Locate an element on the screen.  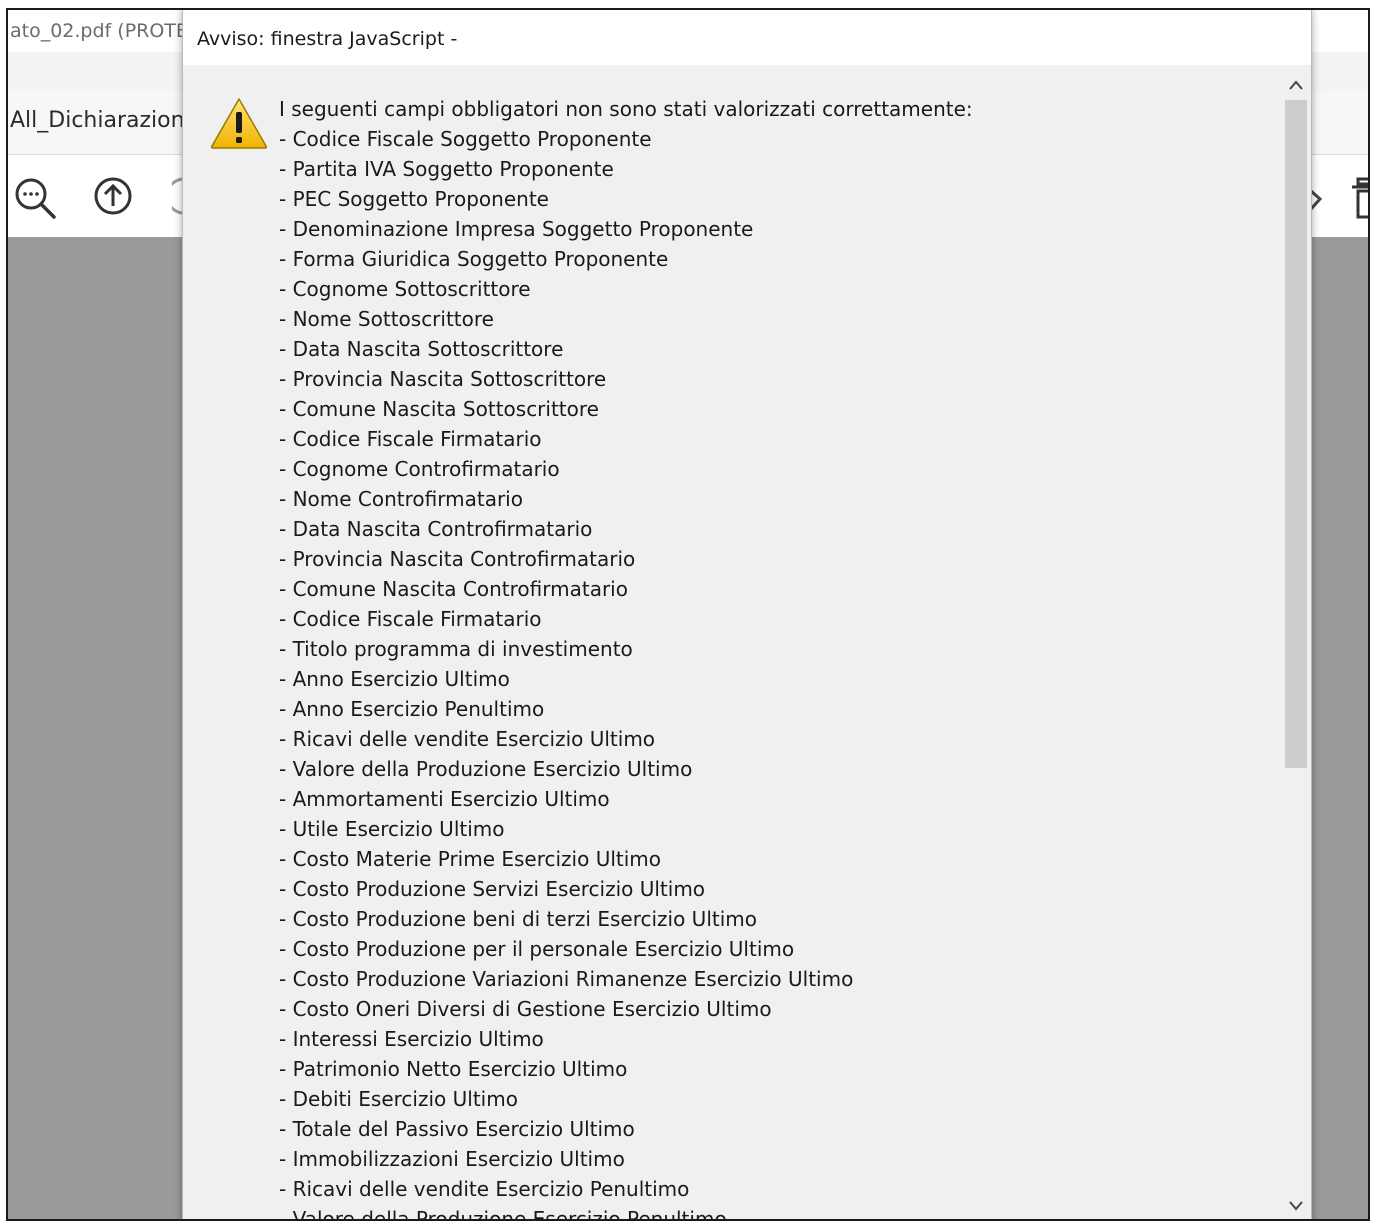
scroll-down-button is located at coordinates (1296, 1205).